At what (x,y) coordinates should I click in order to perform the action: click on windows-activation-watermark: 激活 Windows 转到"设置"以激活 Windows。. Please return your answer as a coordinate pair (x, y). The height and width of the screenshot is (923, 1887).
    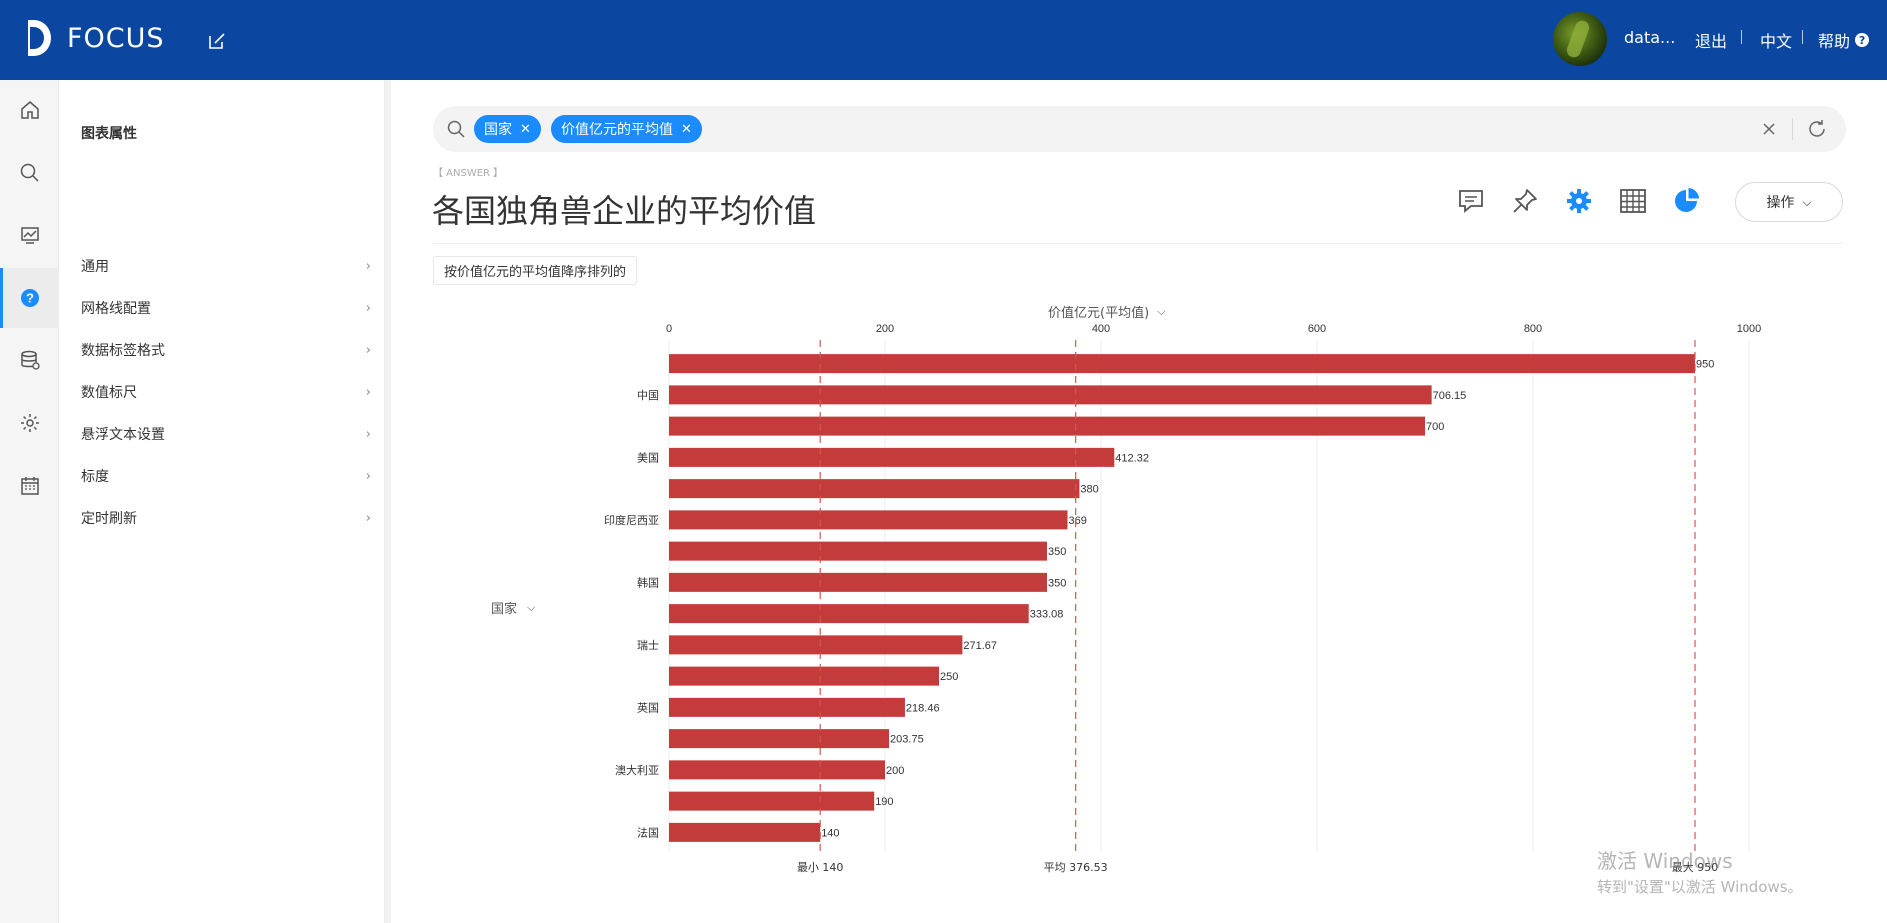
    Looking at the image, I should click on (1700, 871).